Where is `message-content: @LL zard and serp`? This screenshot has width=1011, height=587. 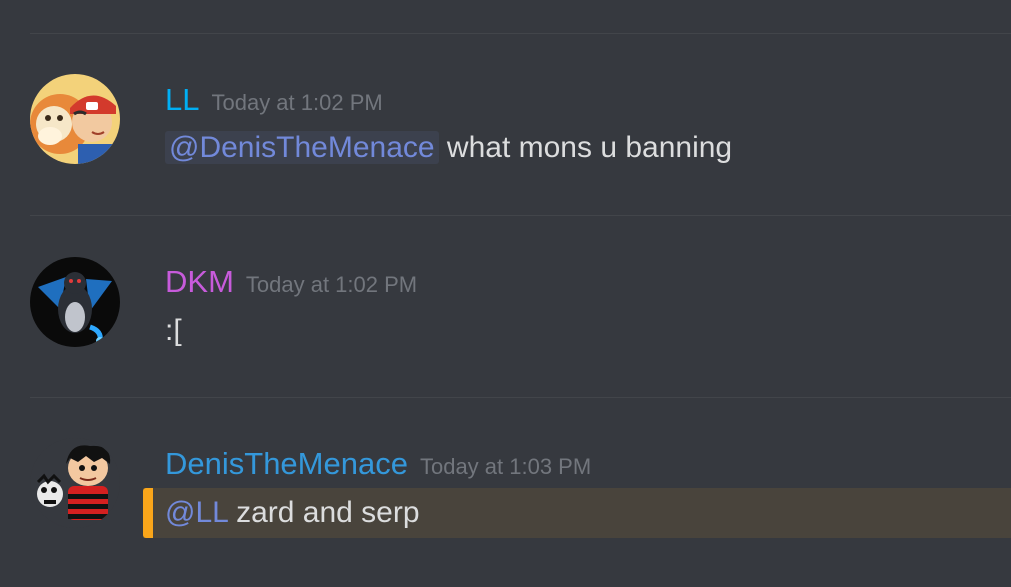
message-content: @LL zard and serp is located at coordinates (292, 513).